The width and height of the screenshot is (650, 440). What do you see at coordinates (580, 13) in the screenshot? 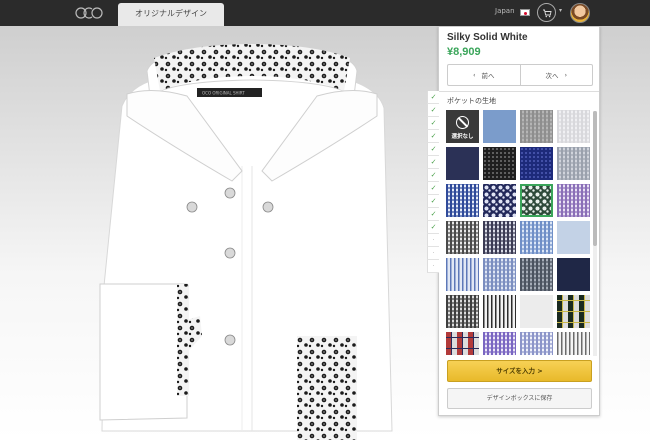
I see `avatar` at bounding box center [580, 13].